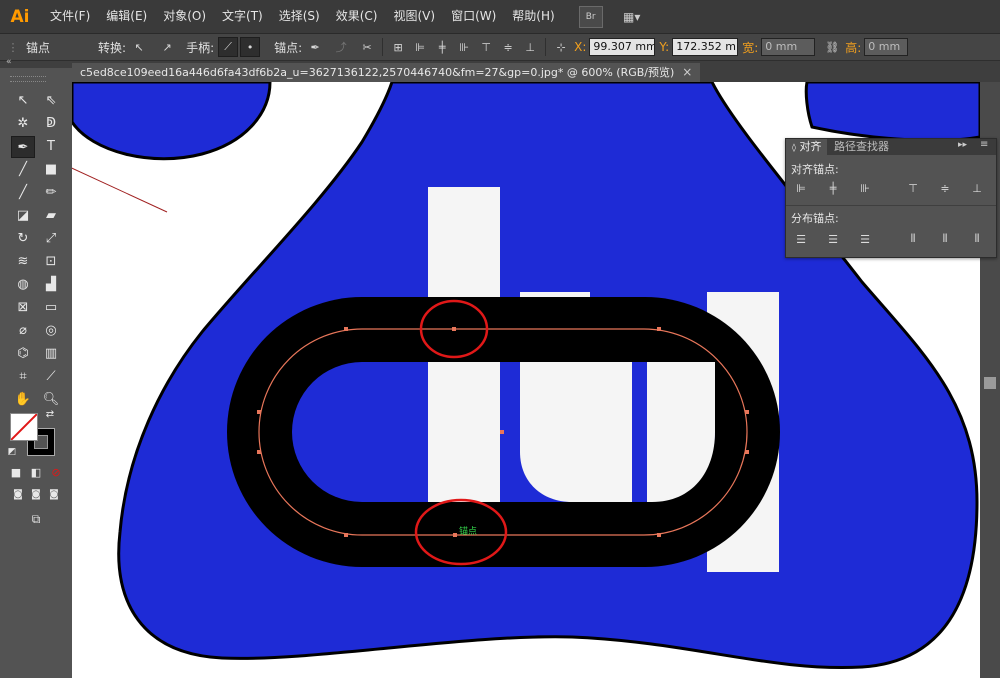 The image size is (1000, 678). Describe the element at coordinates (367, 47) in the screenshot. I see `cut-path-icon: ✂` at that location.